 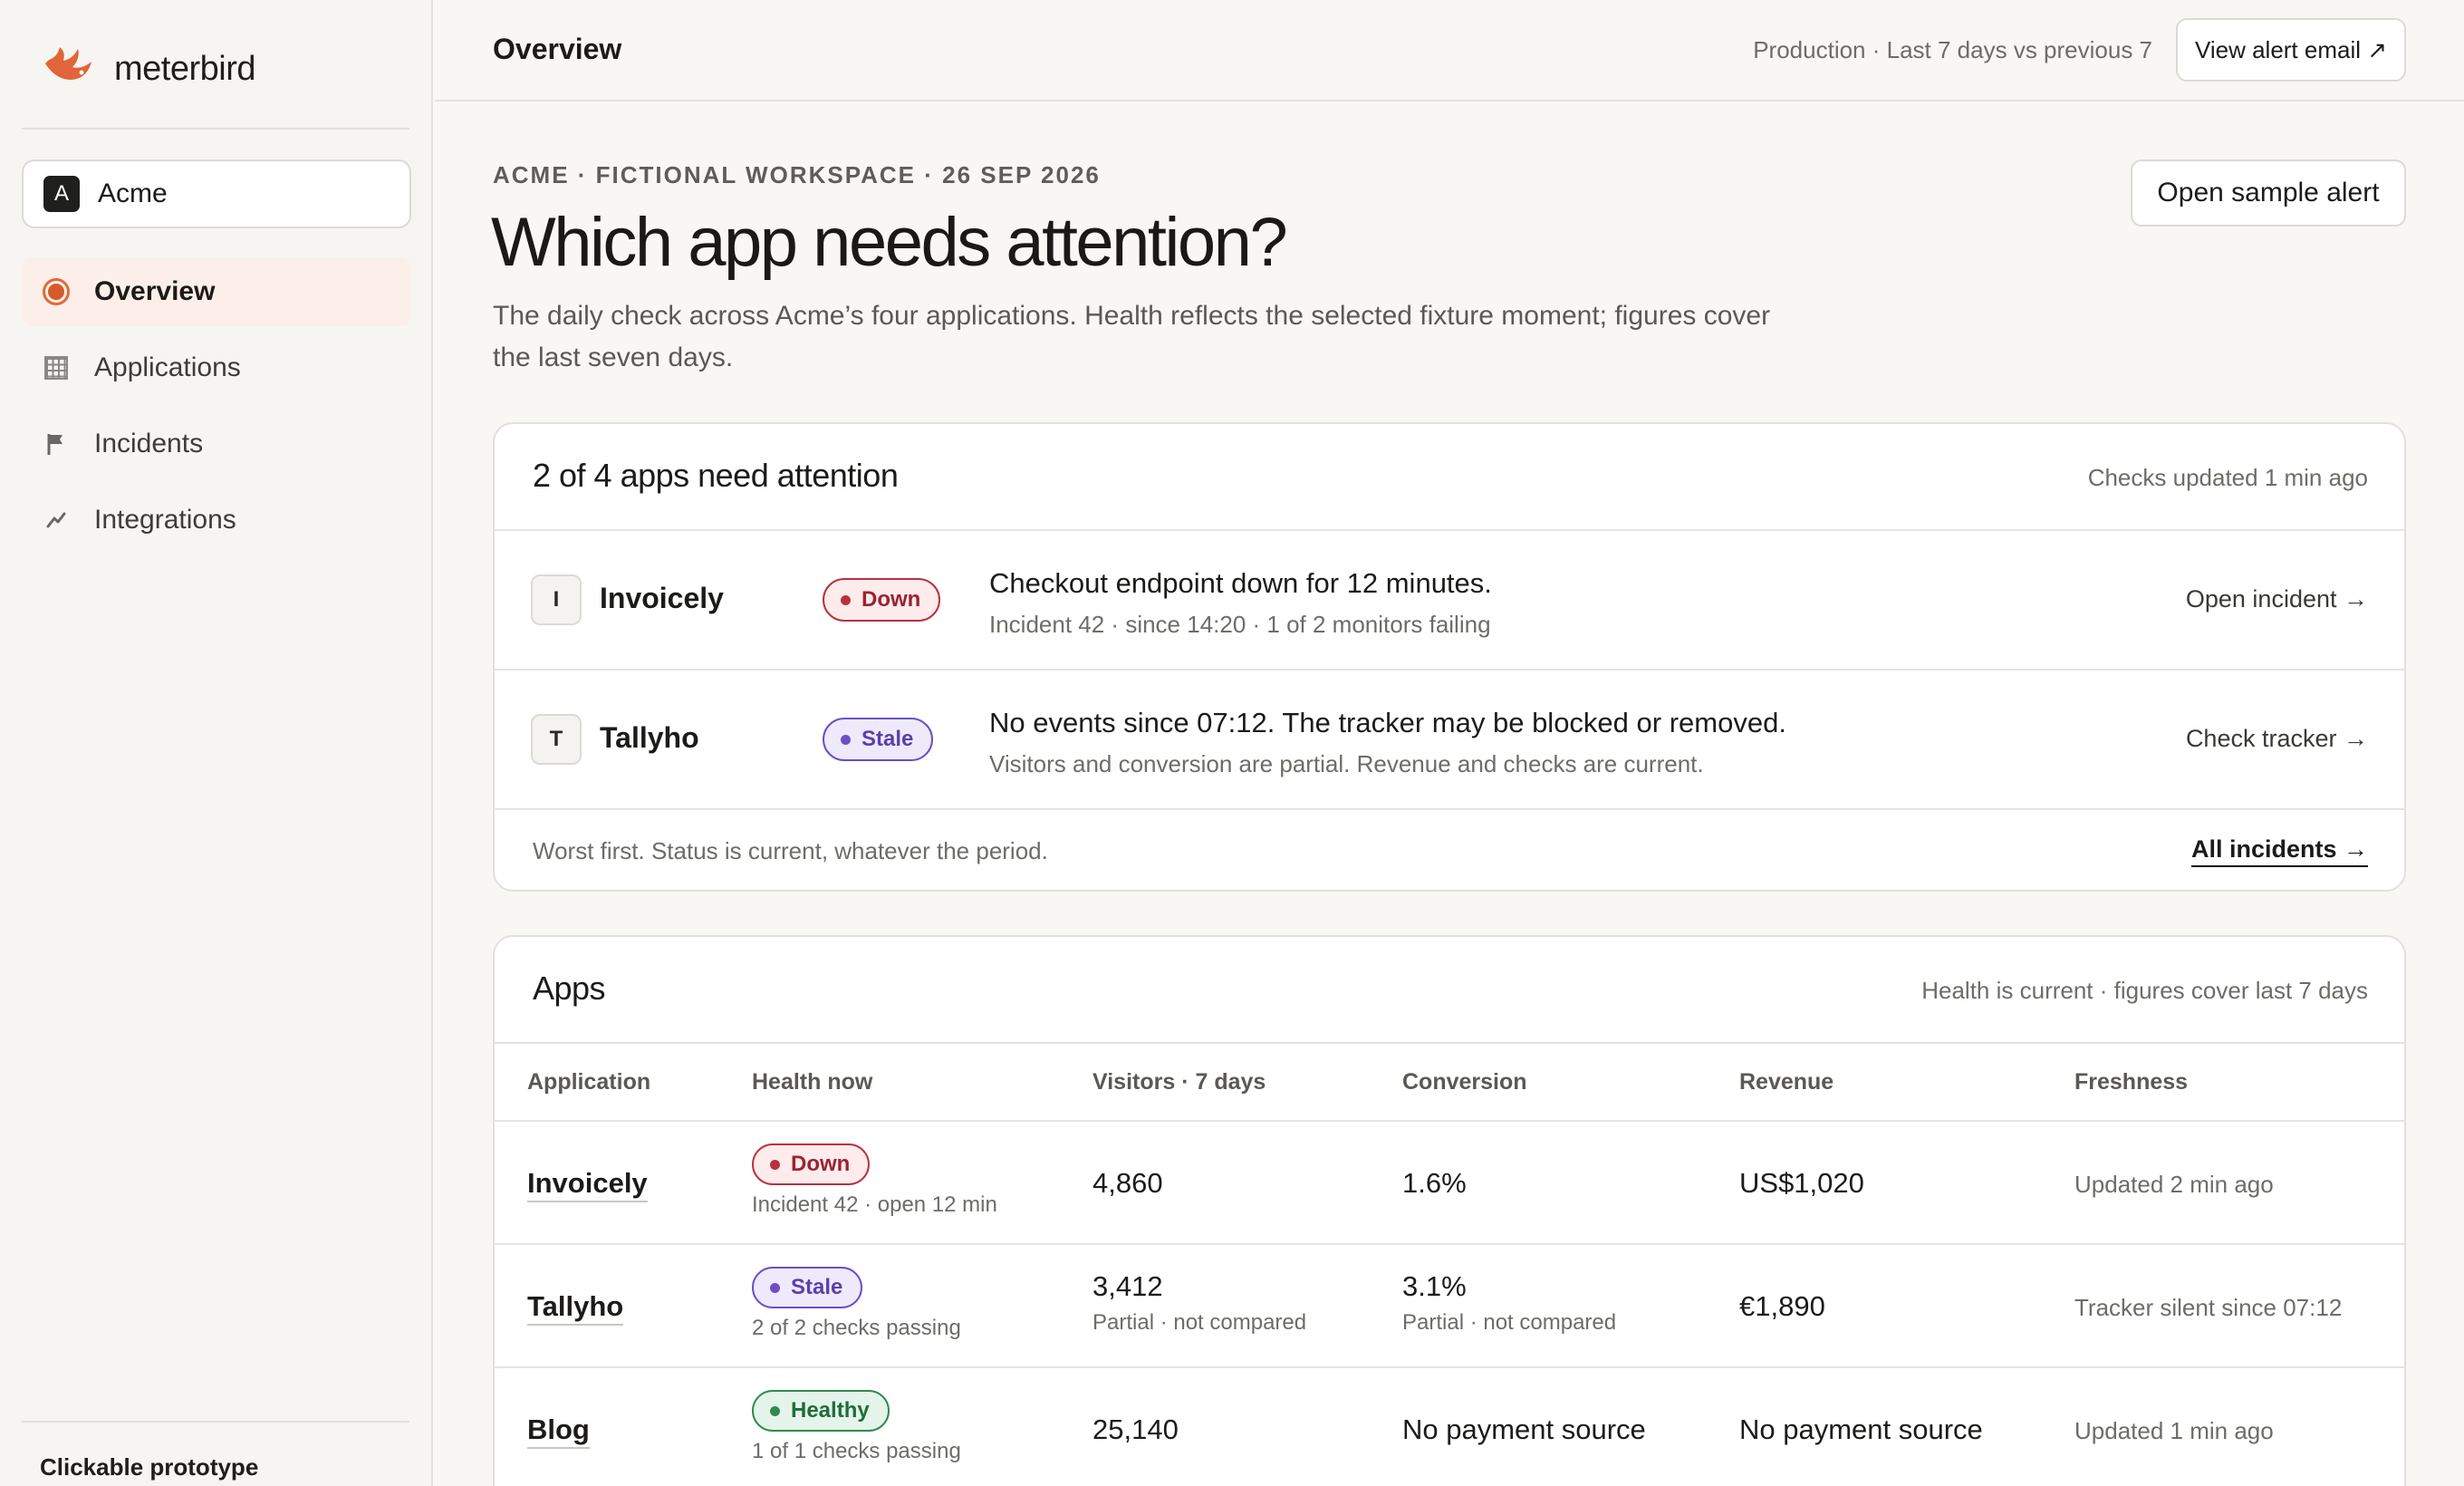 What do you see at coordinates (662, 598) in the screenshot?
I see `app-name: Invoicely` at bounding box center [662, 598].